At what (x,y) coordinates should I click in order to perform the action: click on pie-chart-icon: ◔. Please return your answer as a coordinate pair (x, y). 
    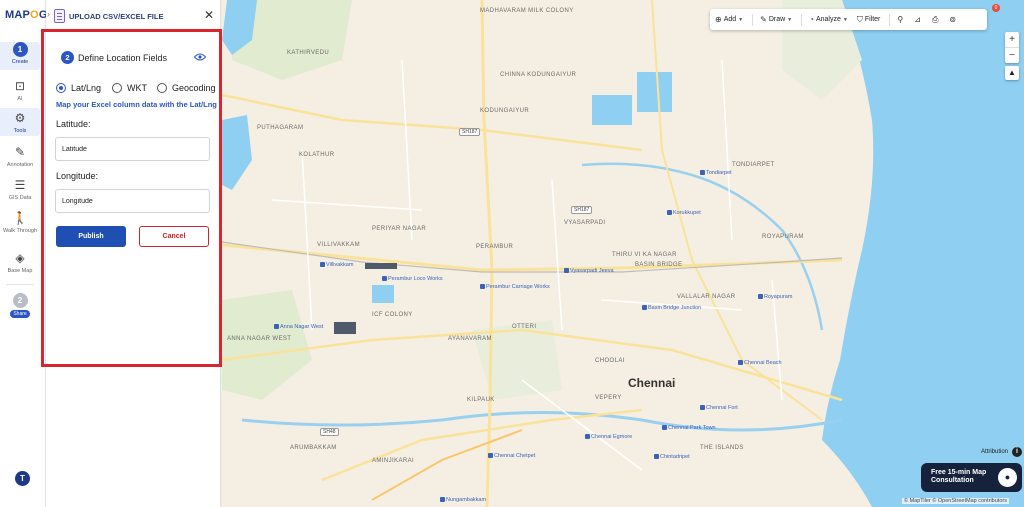
    Looking at the image, I should click on (811, 19).